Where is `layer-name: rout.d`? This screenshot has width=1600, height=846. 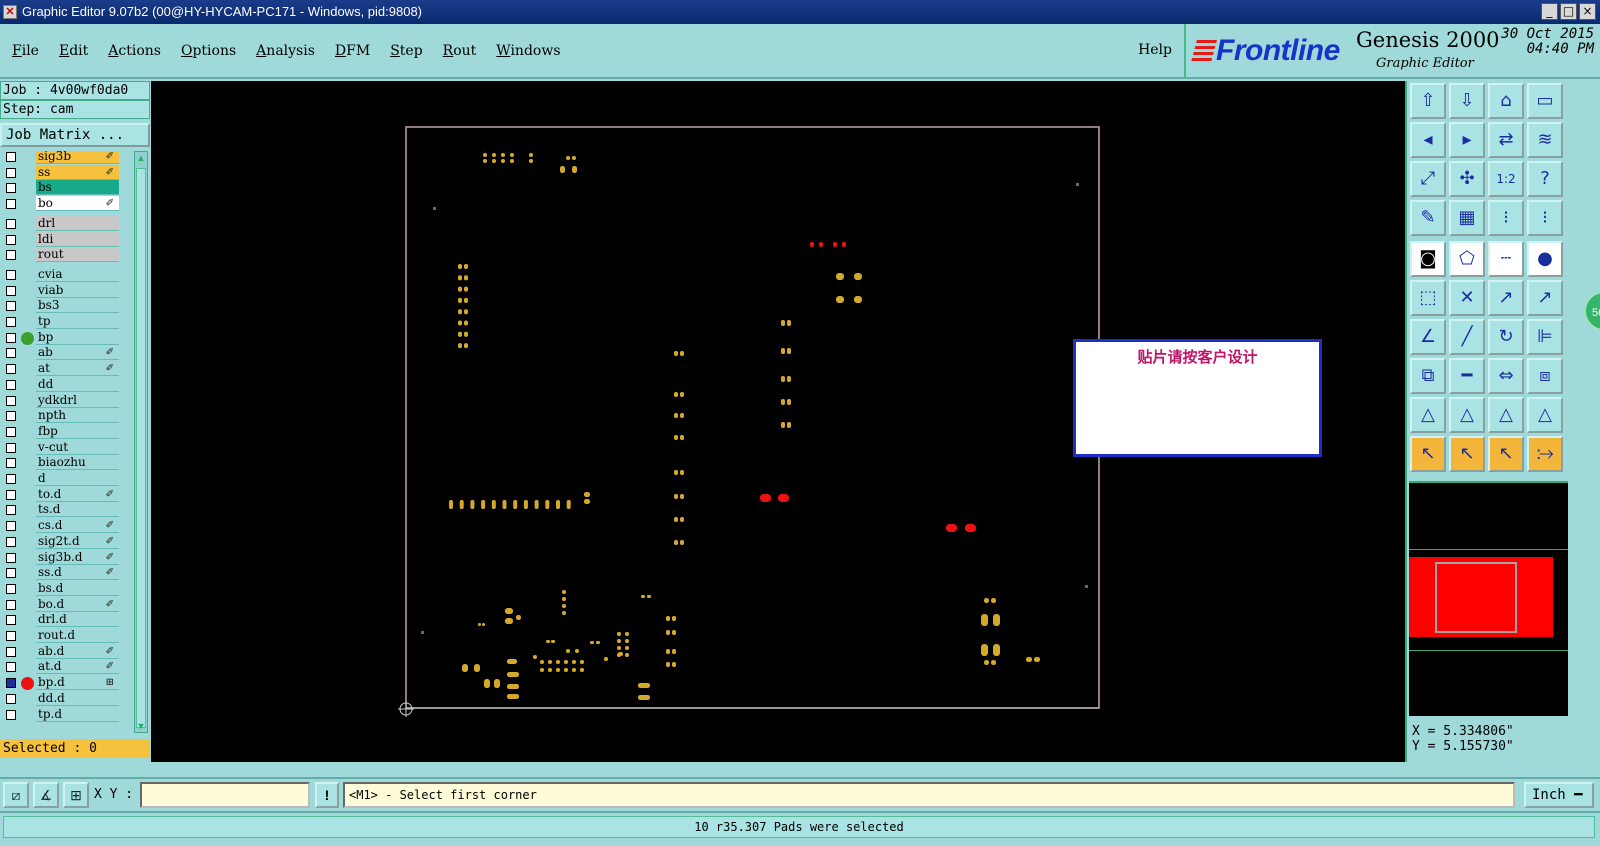 layer-name: rout.d is located at coordinates (77, 635).